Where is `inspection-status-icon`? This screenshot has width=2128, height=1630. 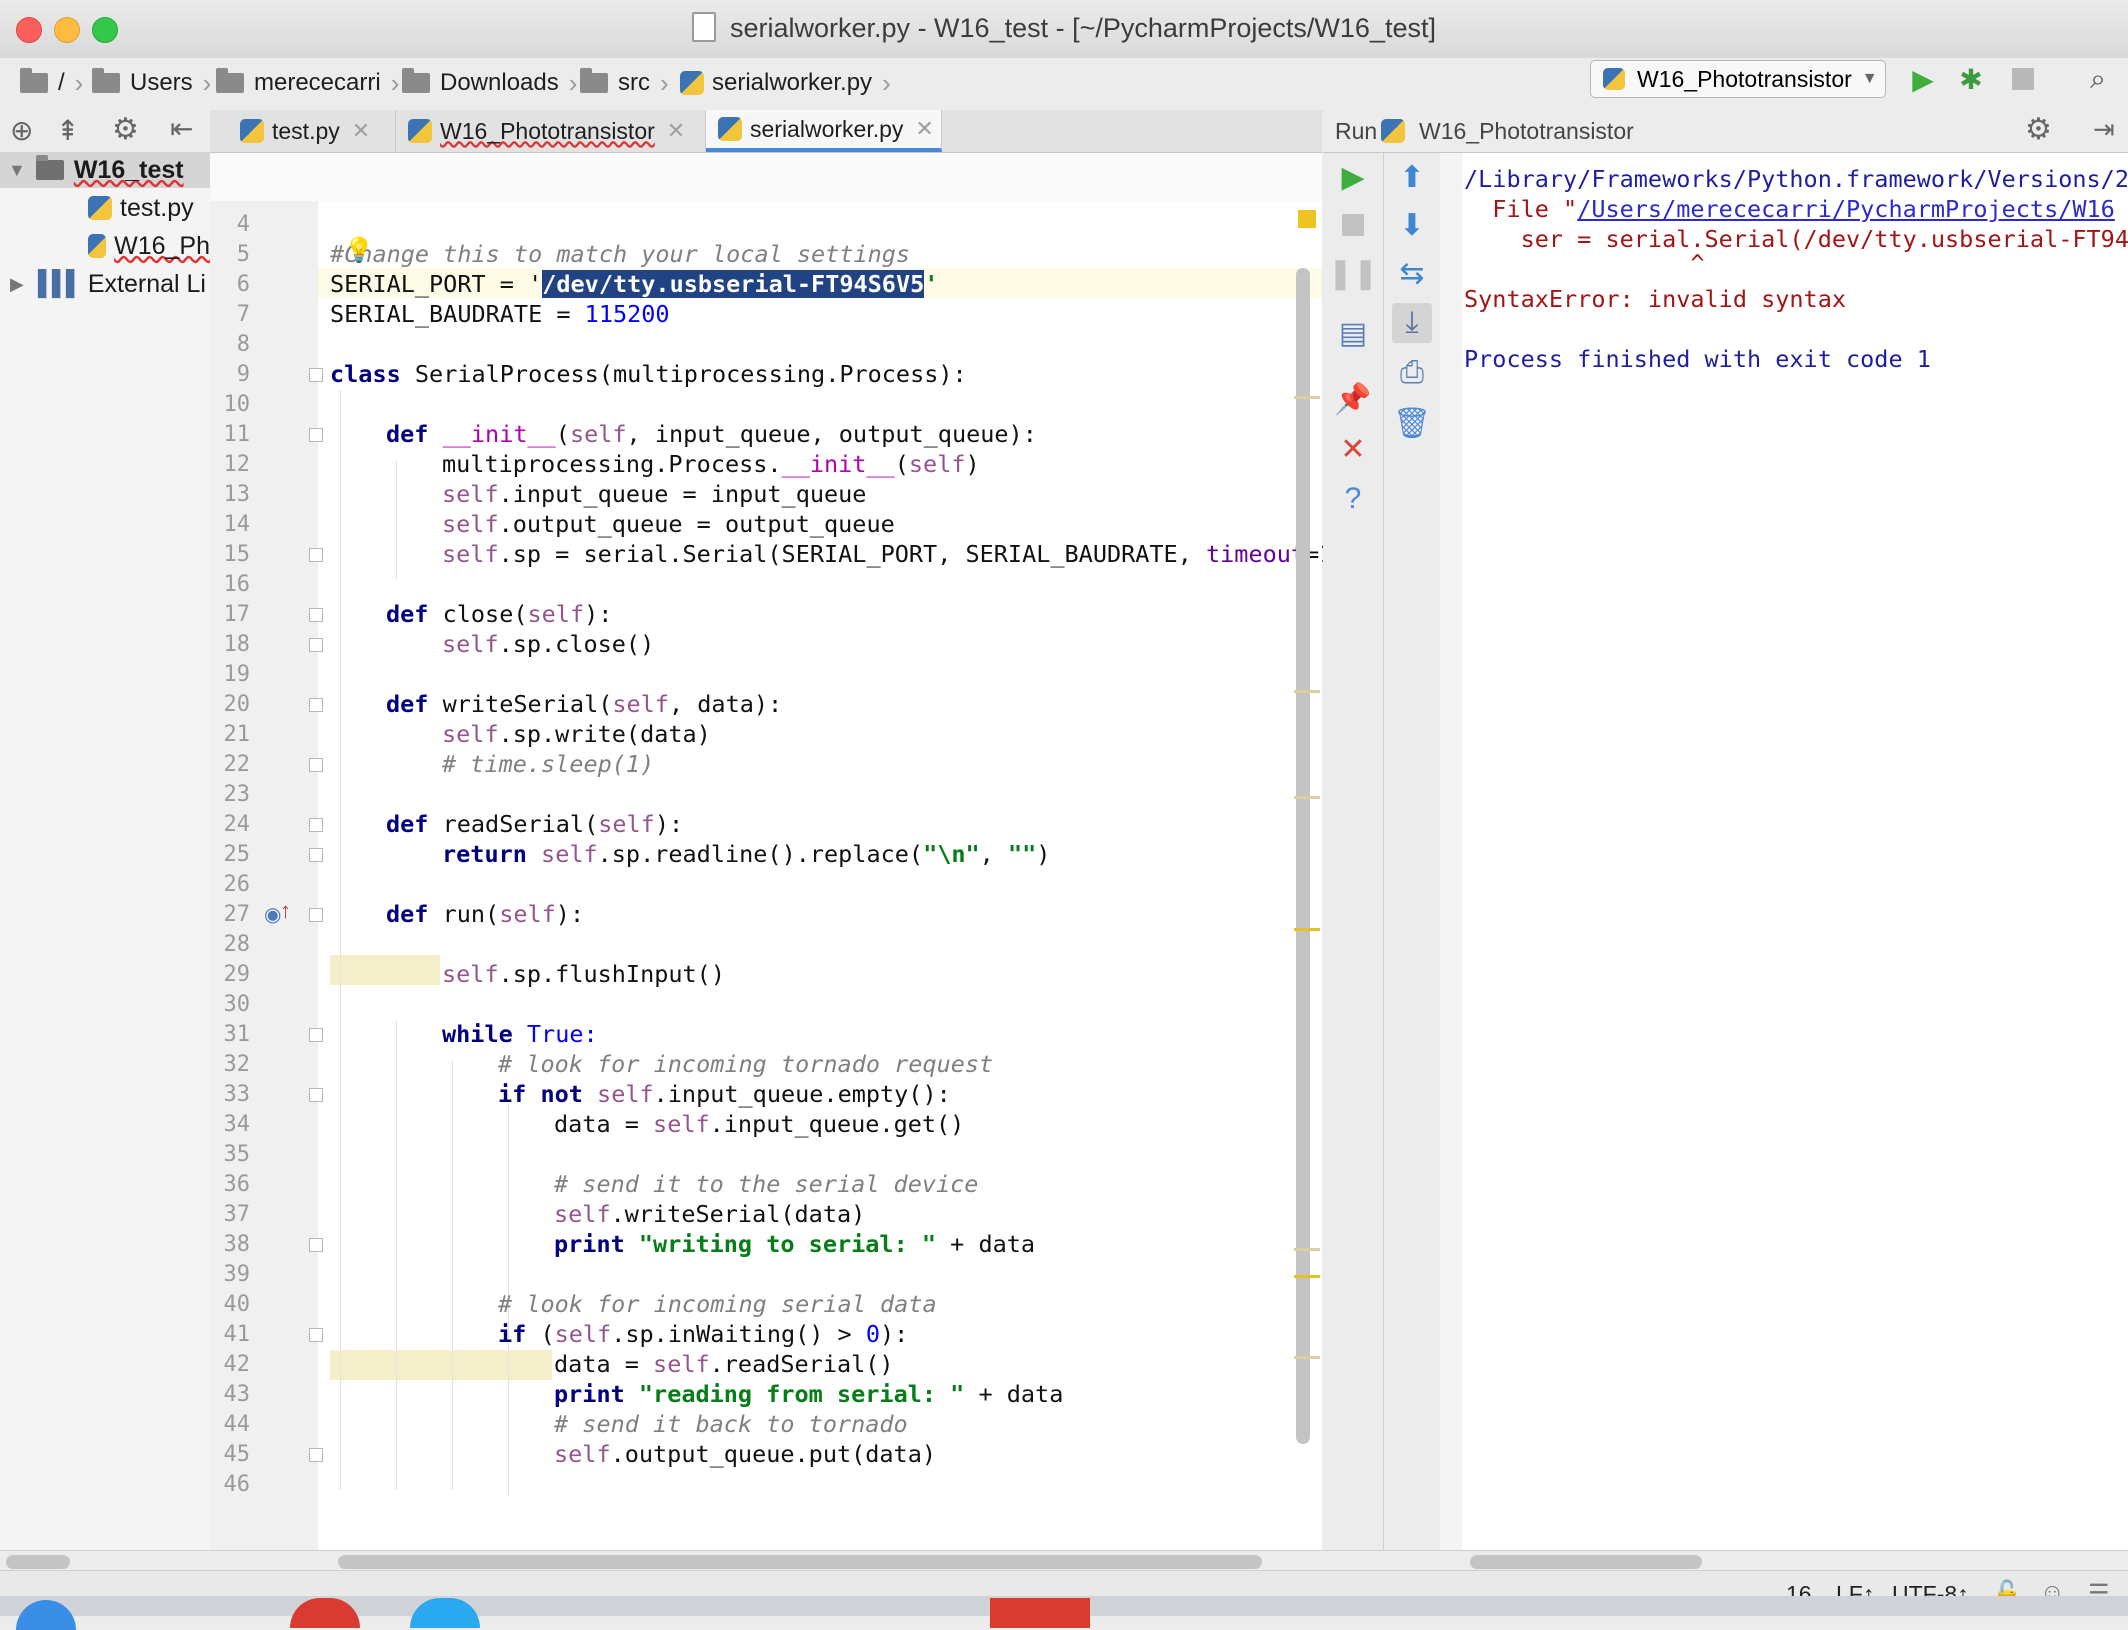 inspection-status-icon is located at coordinates (1307, 219).